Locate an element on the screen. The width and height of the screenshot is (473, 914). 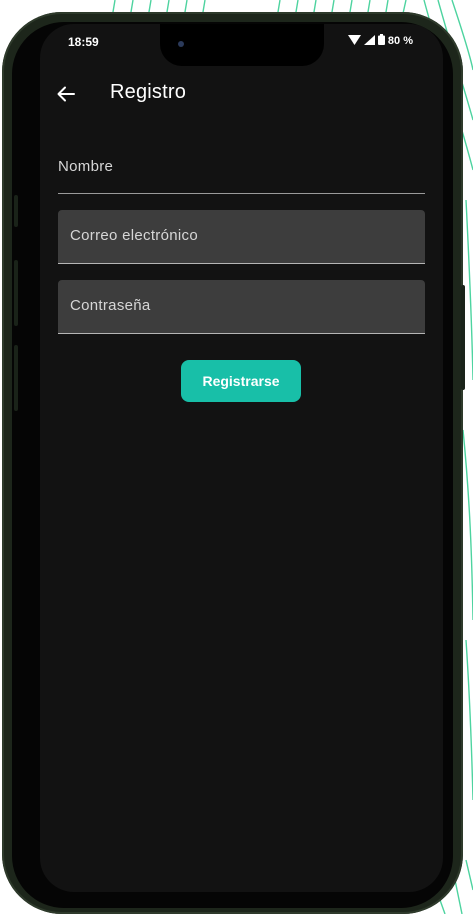
email-field: Correo electrónico is located at coordinates (241, 237).